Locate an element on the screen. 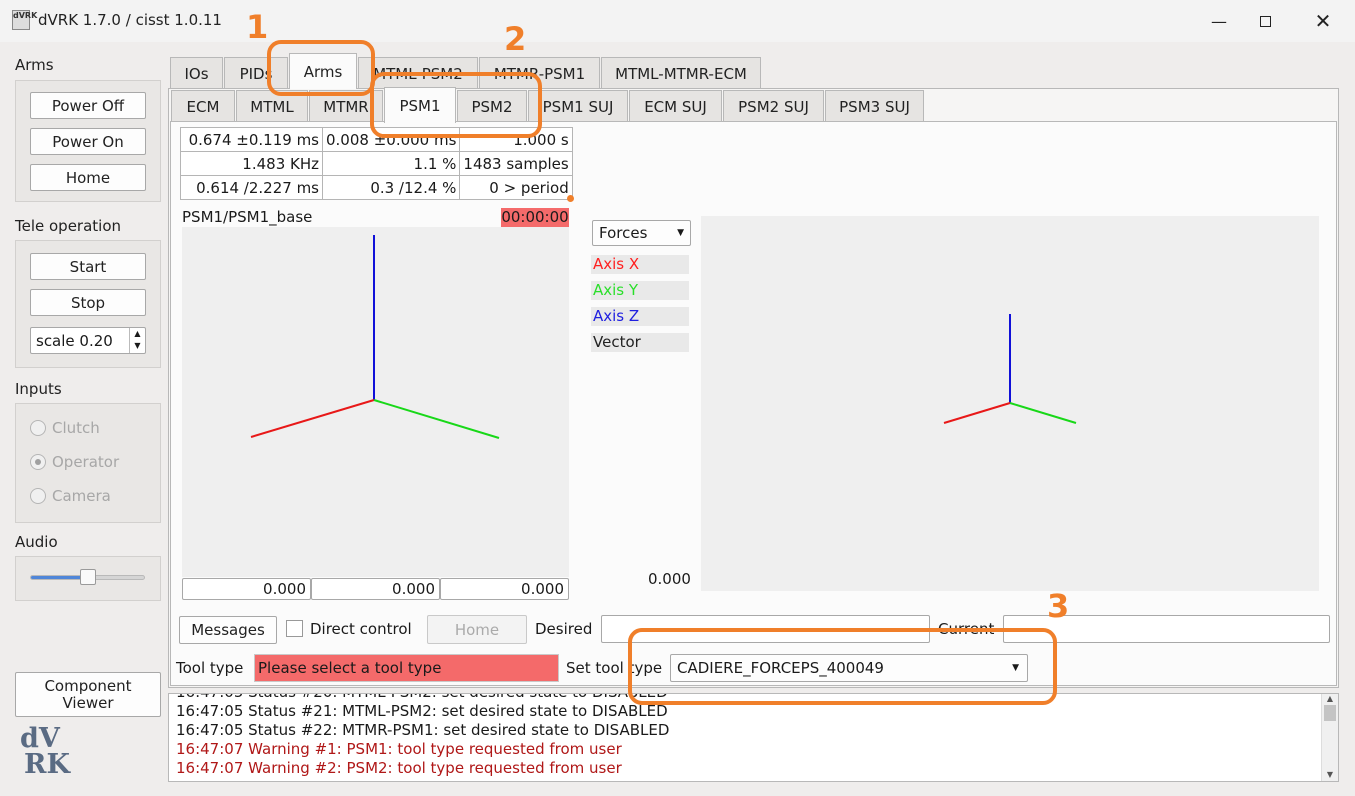  title-bar: dVRK dVRK 1.7.0 / cisst 1.0.11 — ✕ is located at coordinates (677, 21).